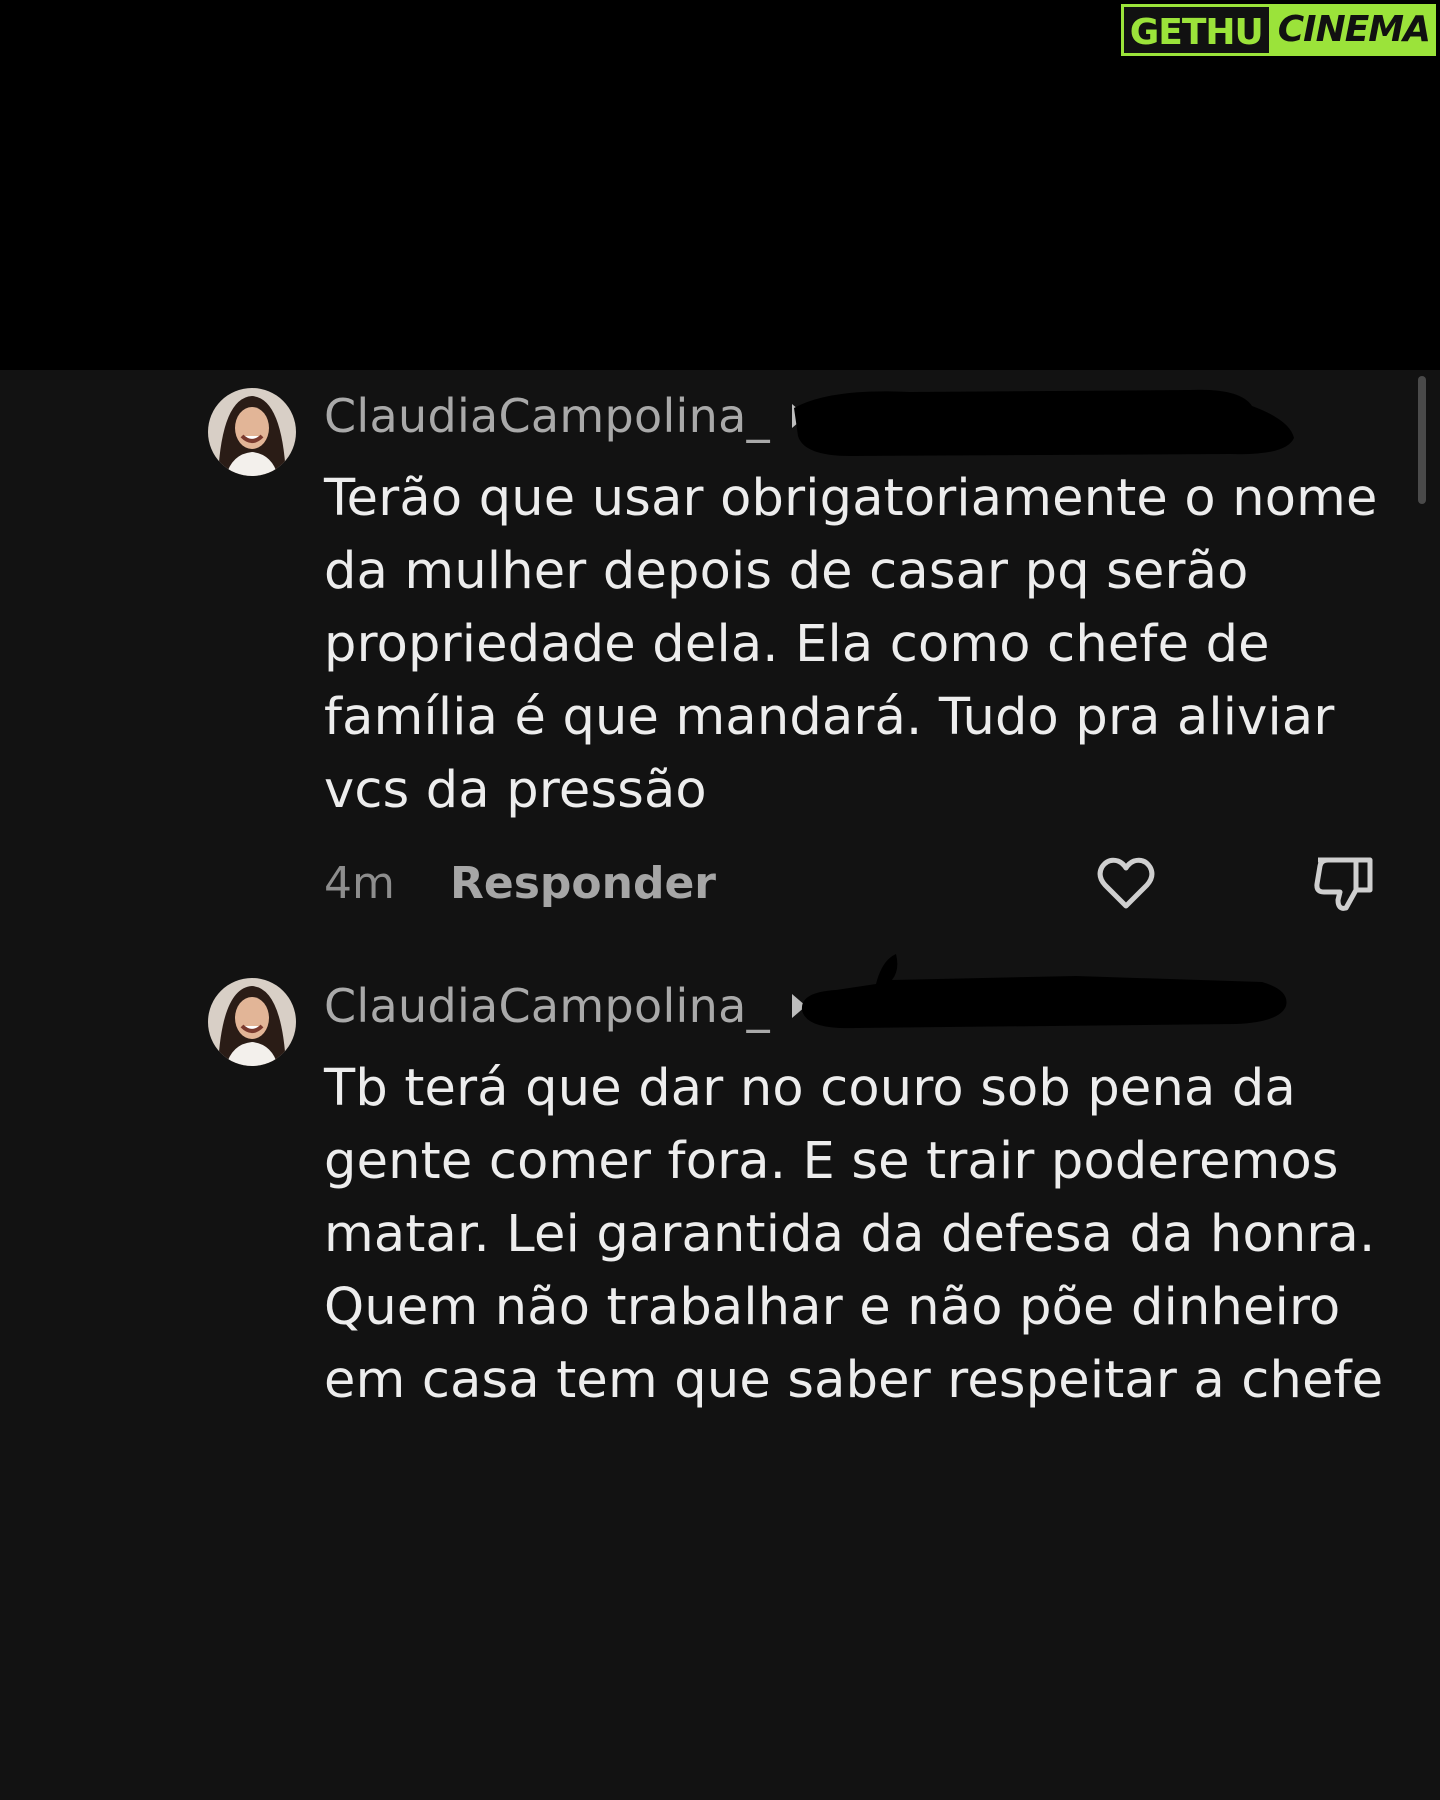  I want to click on comment-actions: 4m Responder, so click(849, 887).